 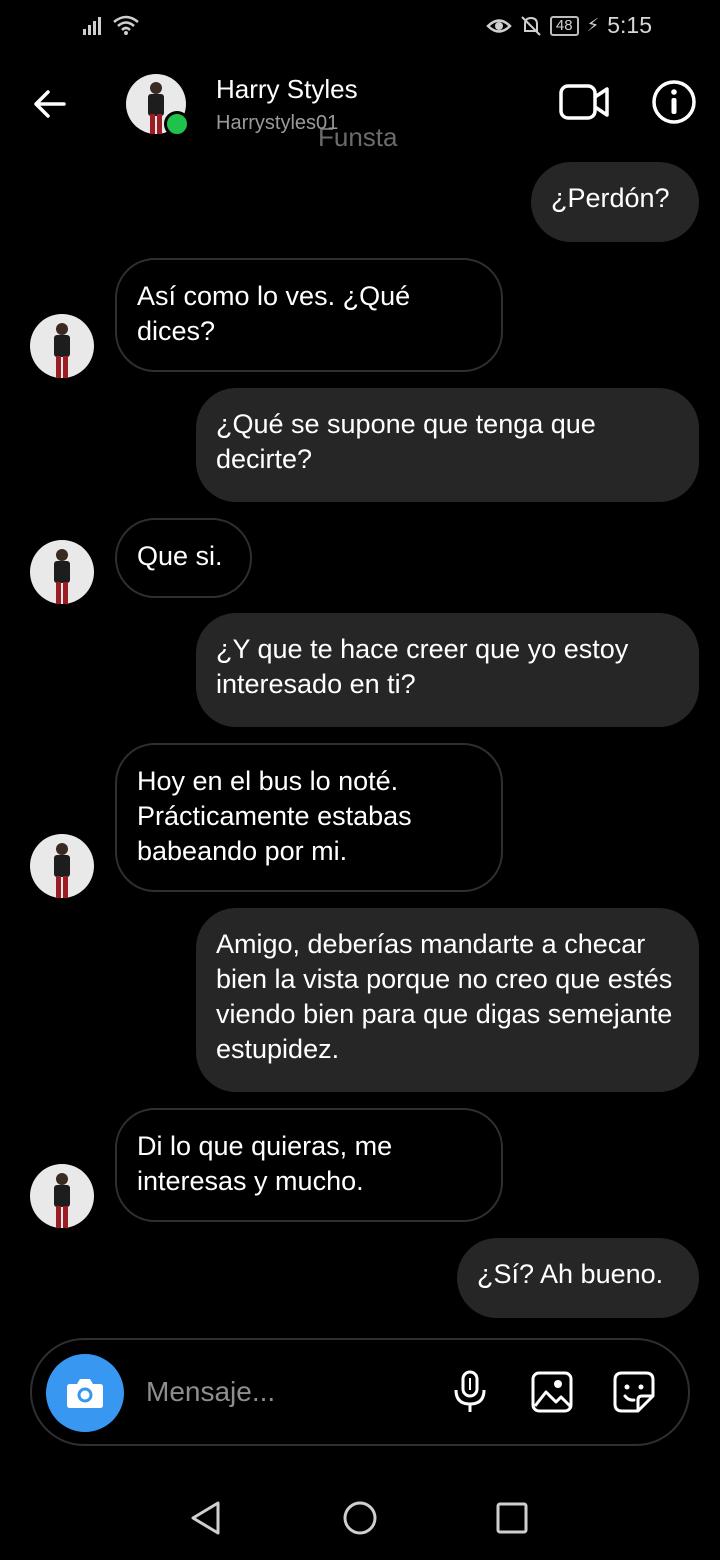 I want to click on eye-comfort-icon, so click(x=499, y=25).